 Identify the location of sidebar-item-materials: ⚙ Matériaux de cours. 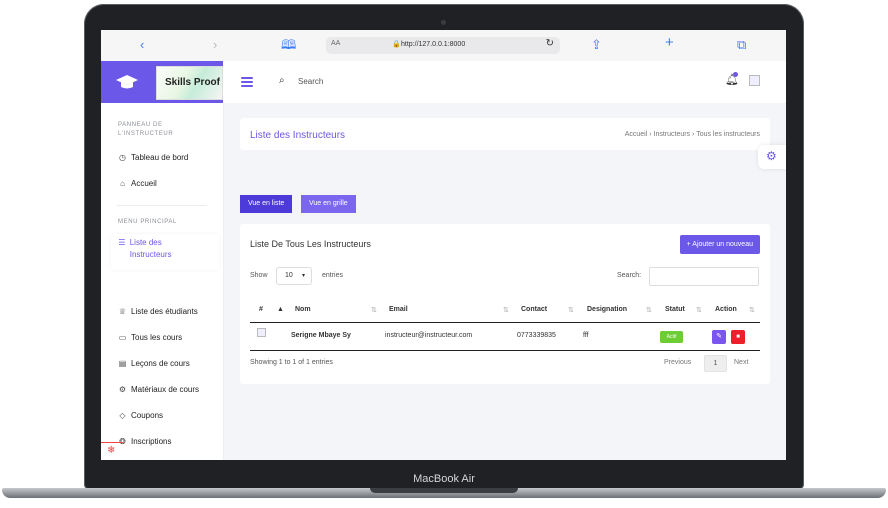
(158, 389).